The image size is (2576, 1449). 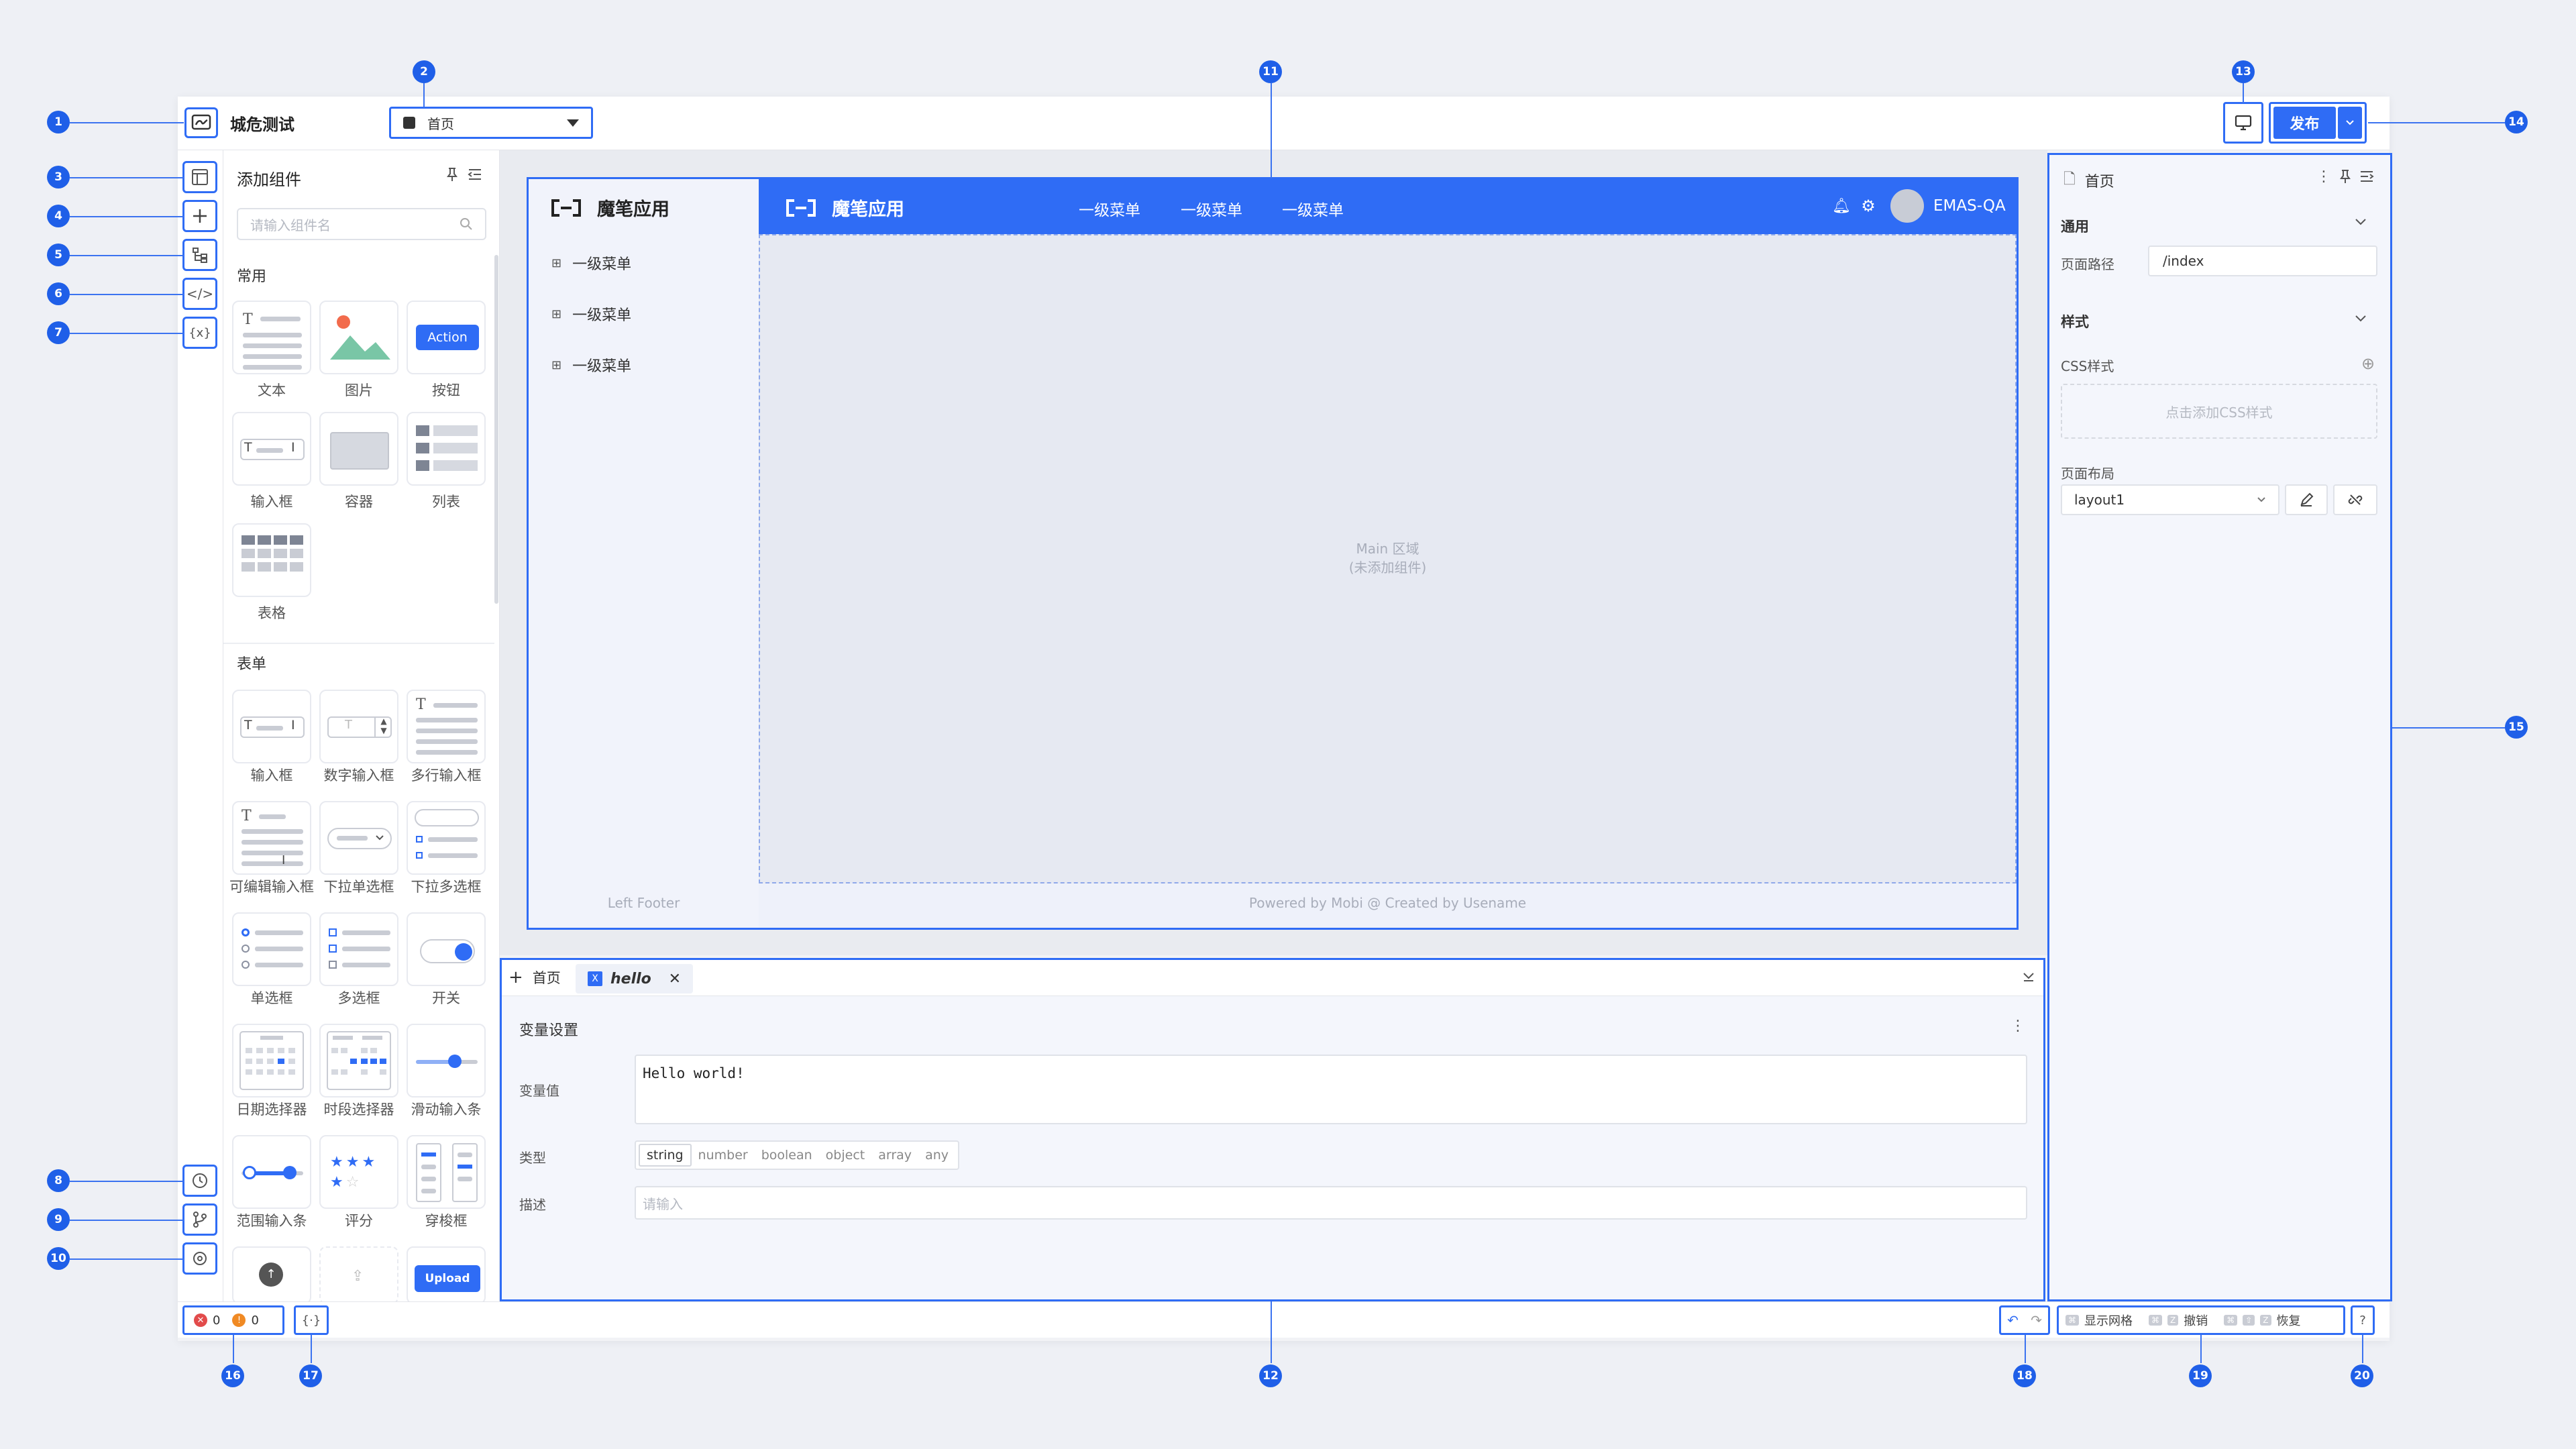 I want to click on tile-button: Action, so click(x=446, y=337).